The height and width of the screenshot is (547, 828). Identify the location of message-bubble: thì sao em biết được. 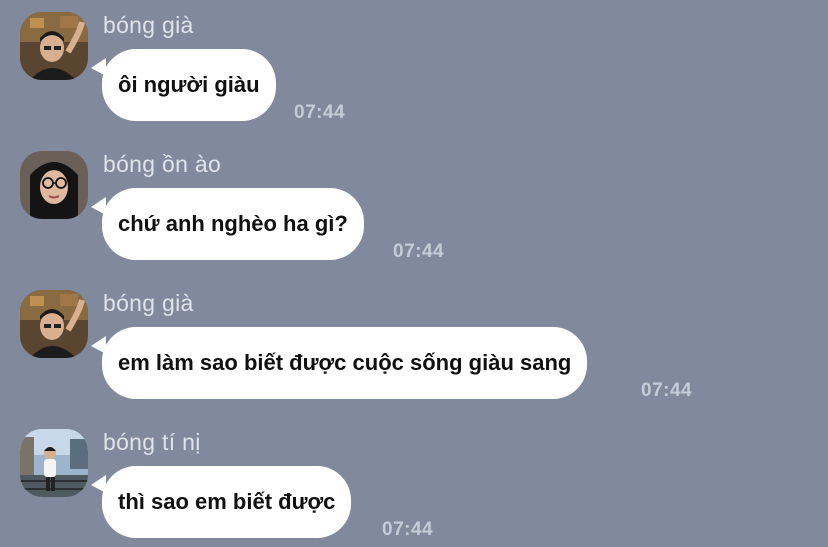
(227, 502).